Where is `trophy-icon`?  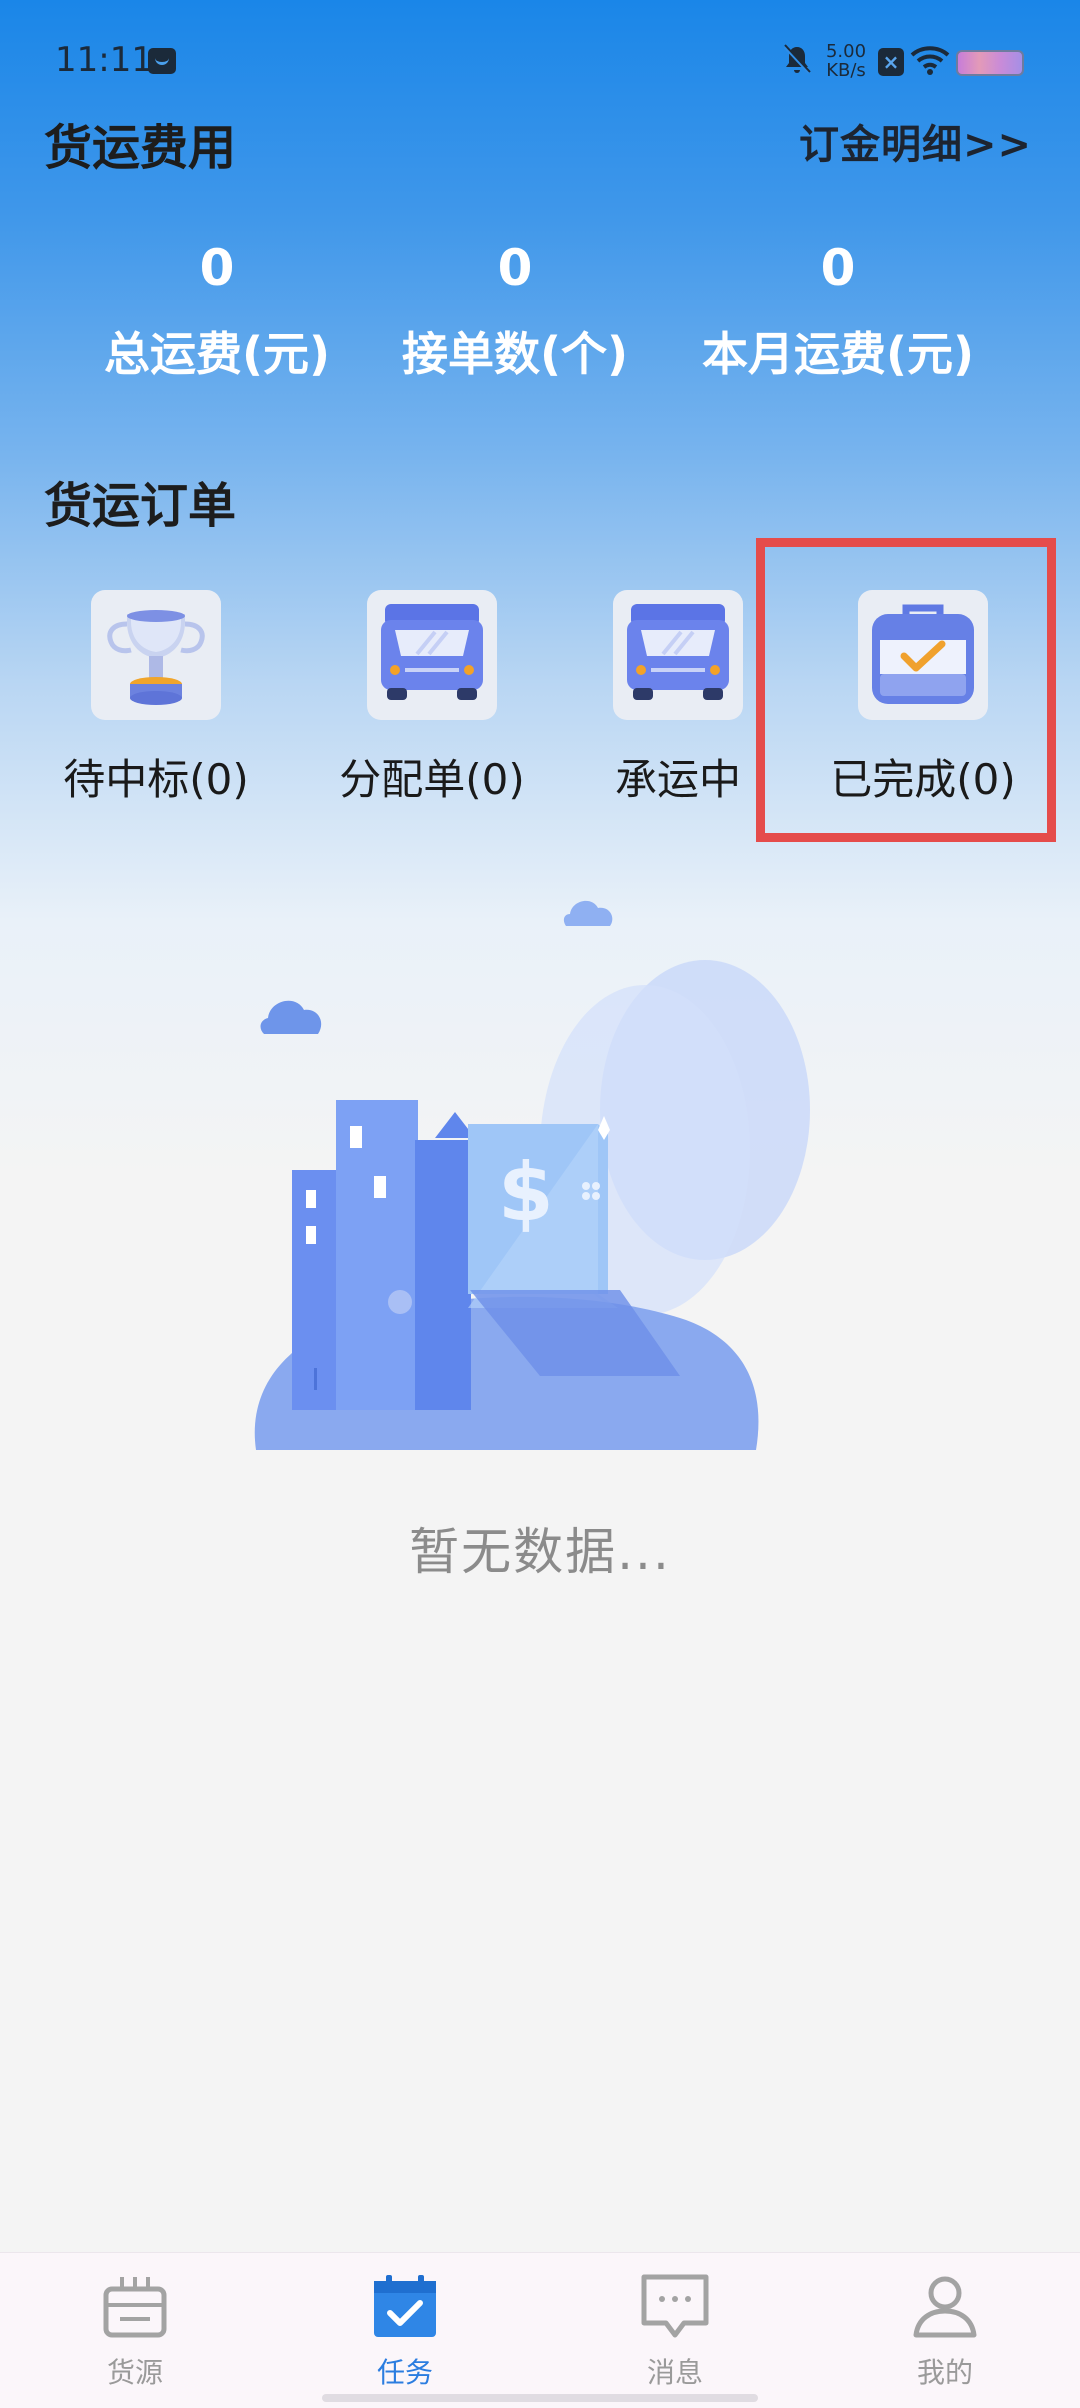
trophy-icon is located at coordinates (156, 655).